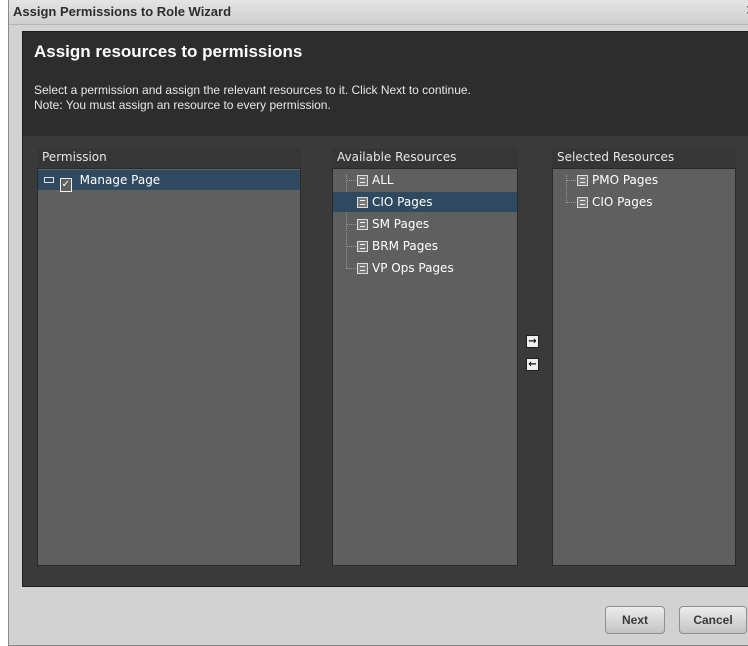 The height and width of the screenshot is (646, 748). Describe the element at coordinates (401, 224) in the screenshot. I see `available-item-label: SM Pages` at that location.